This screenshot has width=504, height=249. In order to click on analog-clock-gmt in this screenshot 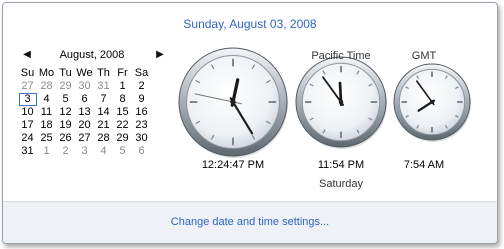, I will do `click(432, 102)`.